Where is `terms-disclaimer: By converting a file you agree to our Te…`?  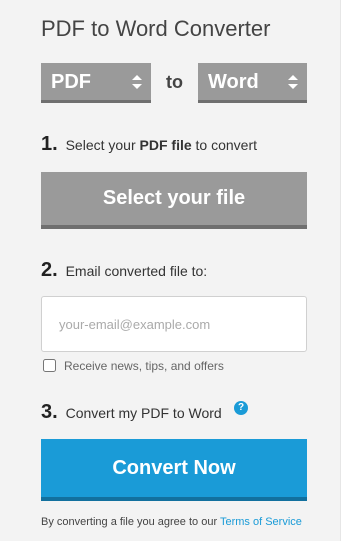
terms-disclaimer: By converting a file you agree to our Te… is located at coordinates (172, 522).